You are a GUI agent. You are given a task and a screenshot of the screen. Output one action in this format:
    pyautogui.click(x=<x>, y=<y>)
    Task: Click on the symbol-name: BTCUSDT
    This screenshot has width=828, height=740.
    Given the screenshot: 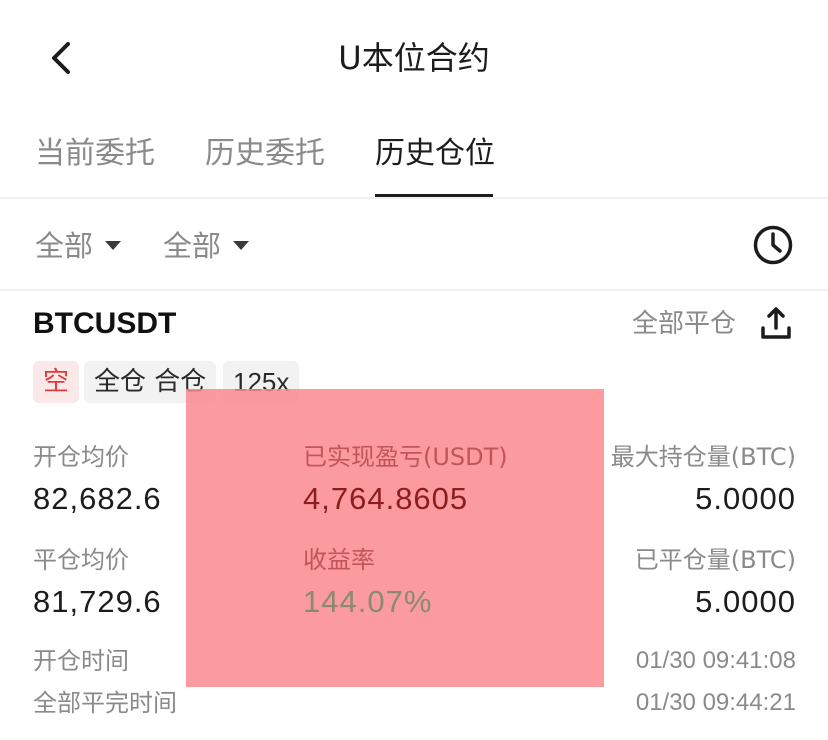 What is the action you would take?
    pyautogui.click(x=105, y=323)
    